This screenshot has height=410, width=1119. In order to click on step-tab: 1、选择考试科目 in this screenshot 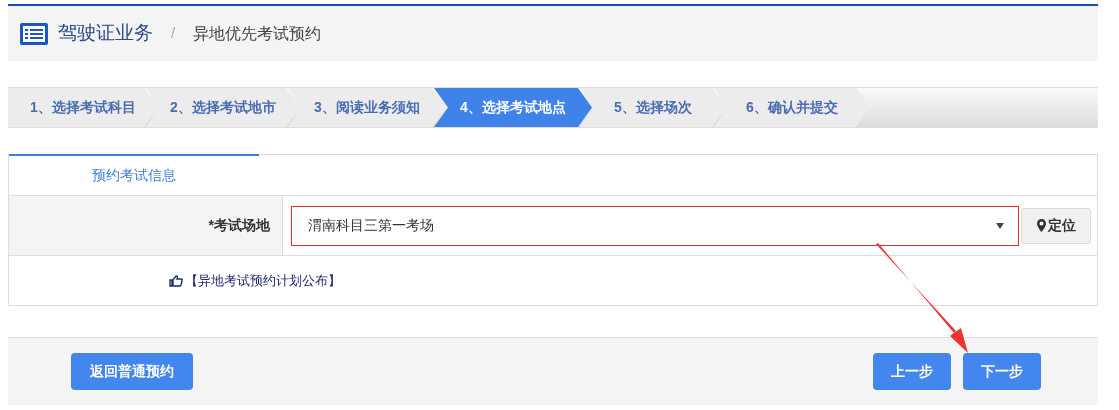, I will do `click(83, 107)`.